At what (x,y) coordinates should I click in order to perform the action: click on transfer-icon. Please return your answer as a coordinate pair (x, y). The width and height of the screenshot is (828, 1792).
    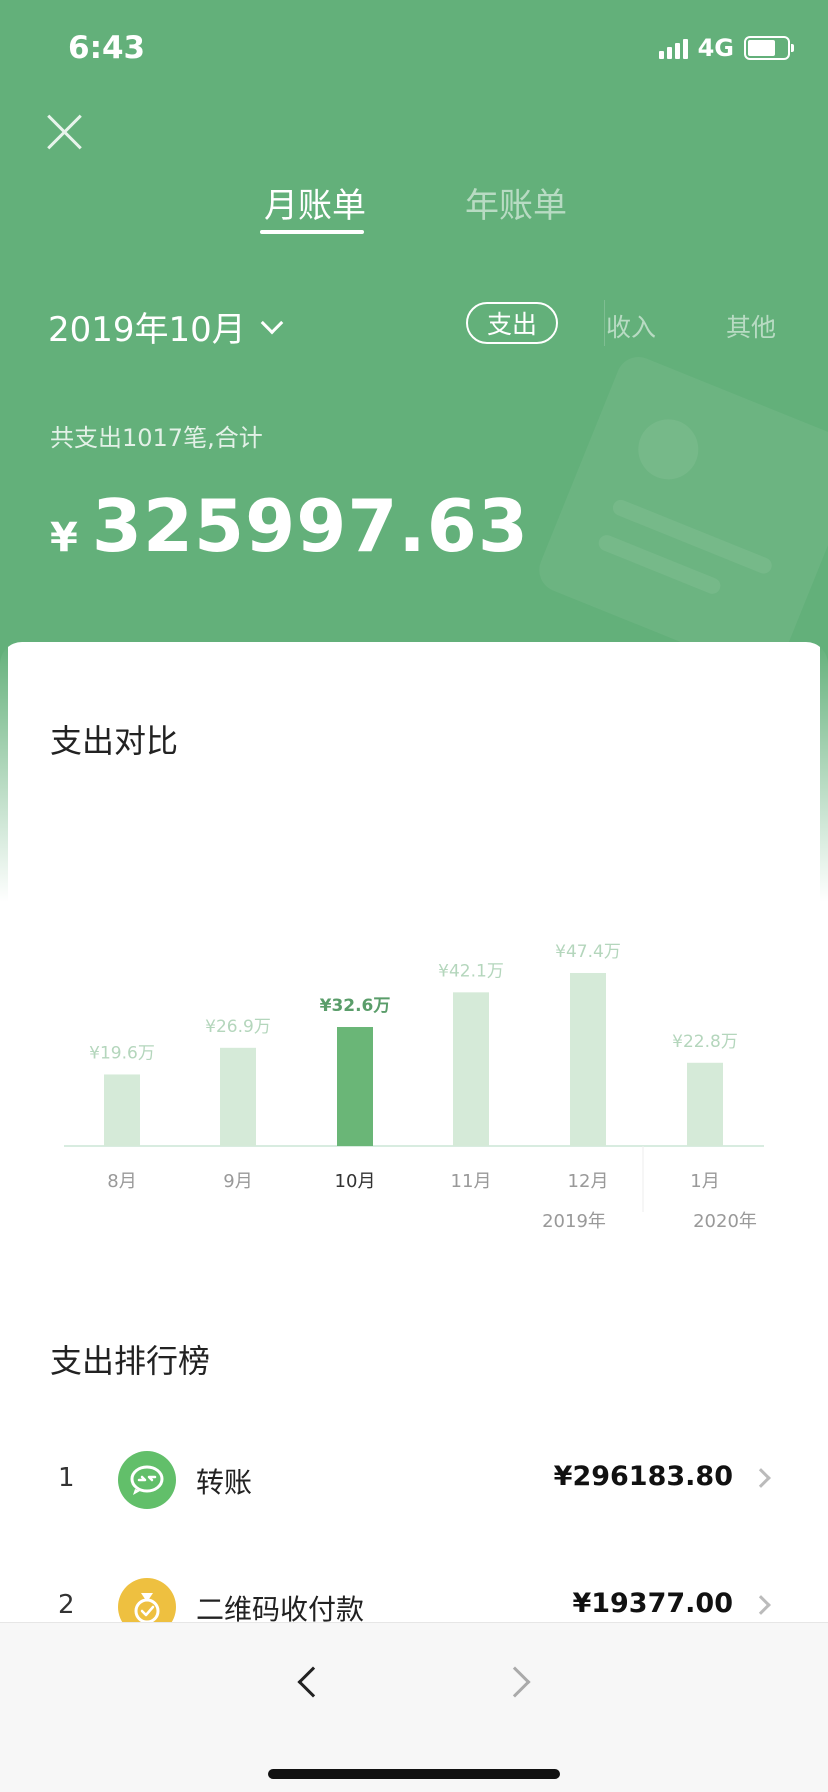
    Looking at the image, I should click on (147, 1480).